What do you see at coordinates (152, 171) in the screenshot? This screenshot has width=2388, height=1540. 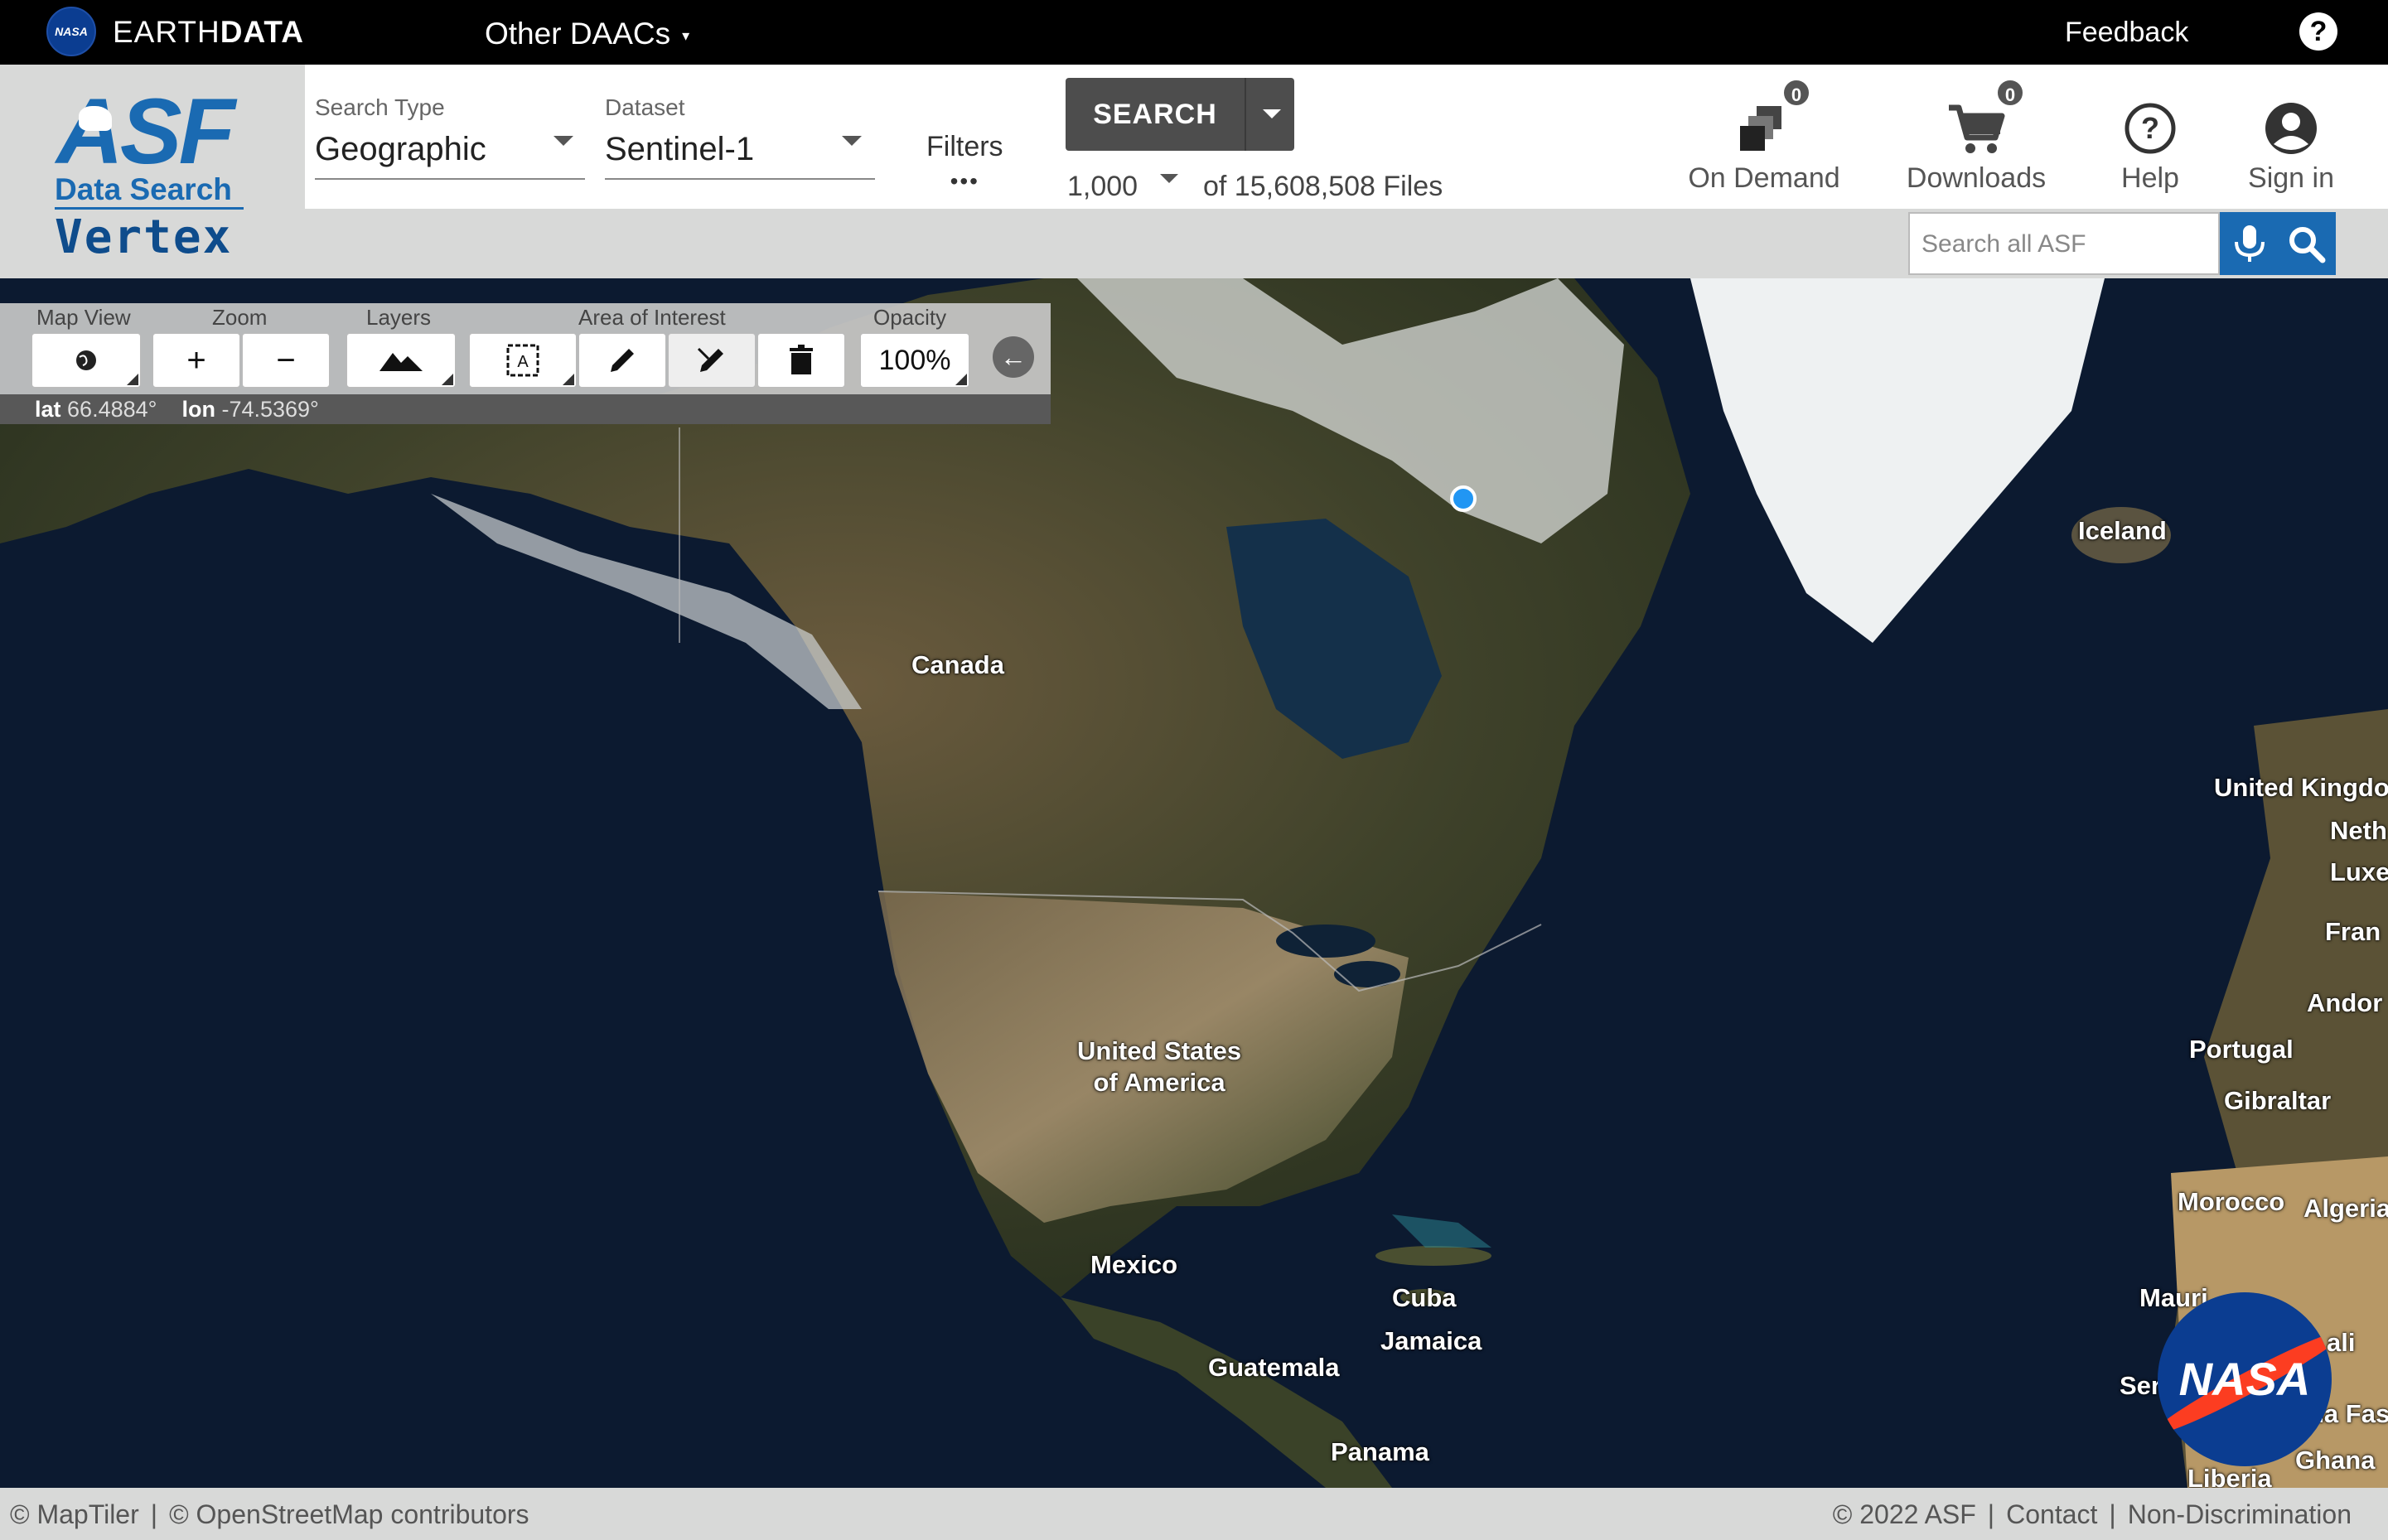 I see `asf-vertex-logo: ASF Data Search Vertex` at bounding box center [152, 171].